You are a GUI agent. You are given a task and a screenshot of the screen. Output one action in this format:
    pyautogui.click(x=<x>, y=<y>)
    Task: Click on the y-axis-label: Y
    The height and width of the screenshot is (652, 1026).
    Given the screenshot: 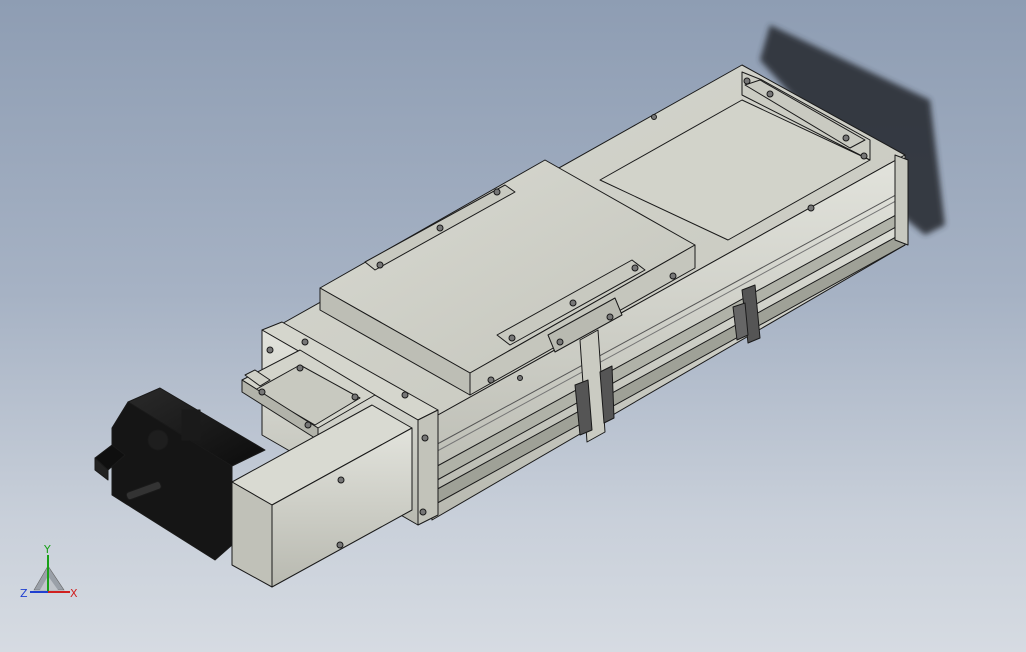 What is the action you would take?
    pyautogui.click(x=47, y=549)
    